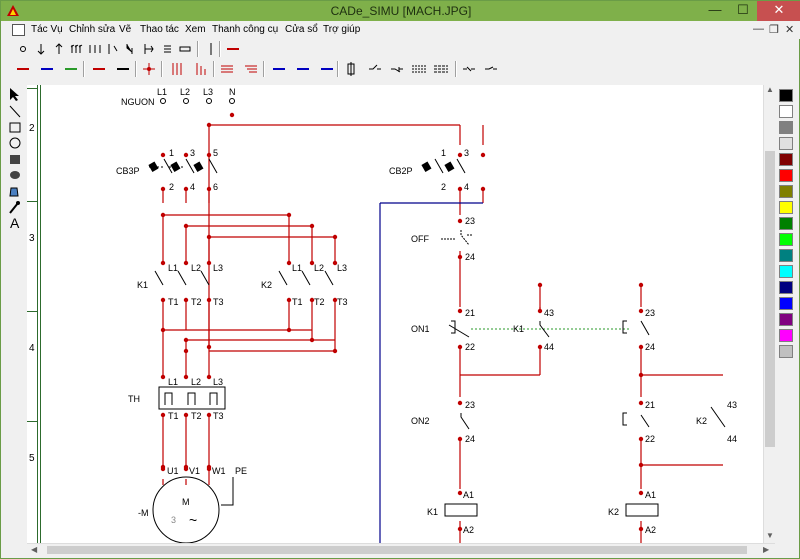  Describe the element at coordinates (770, 535) in the screenshot. I see `scroll-down-icon: ▼` at that location.